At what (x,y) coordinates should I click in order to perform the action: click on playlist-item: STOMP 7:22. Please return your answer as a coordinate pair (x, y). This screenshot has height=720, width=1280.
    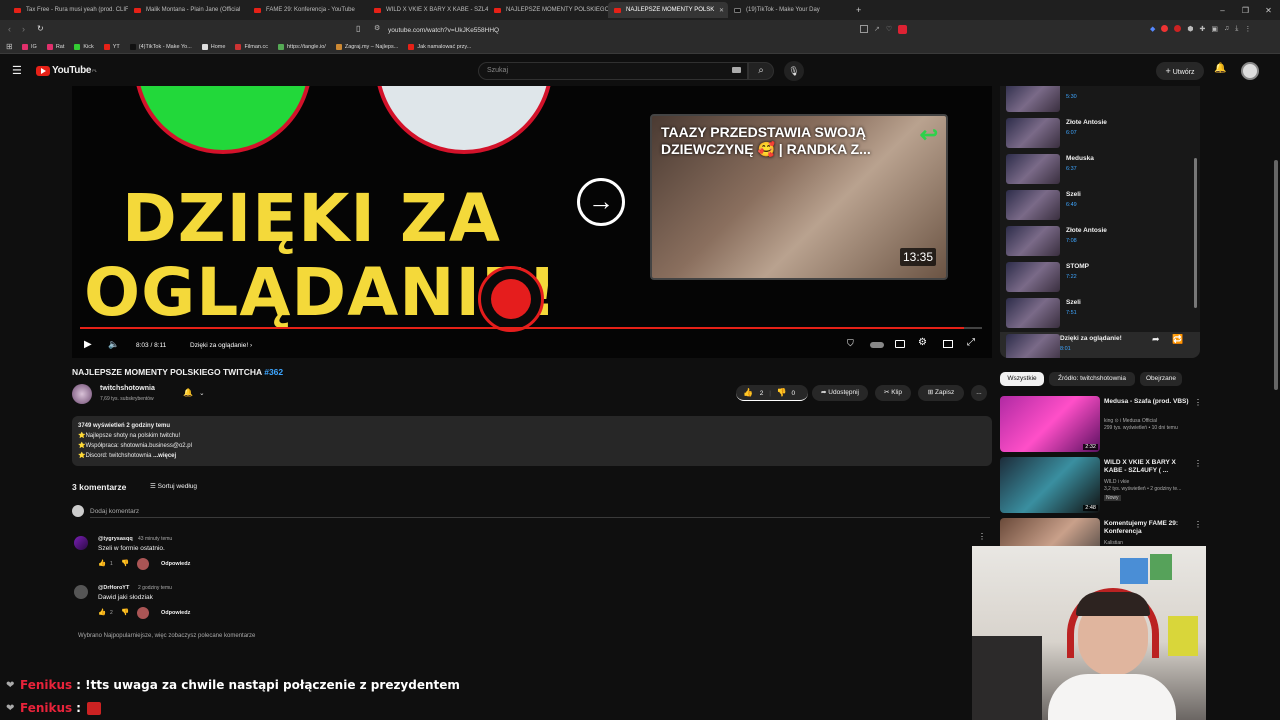
    Looking at the image, I should click on (1101, 277).